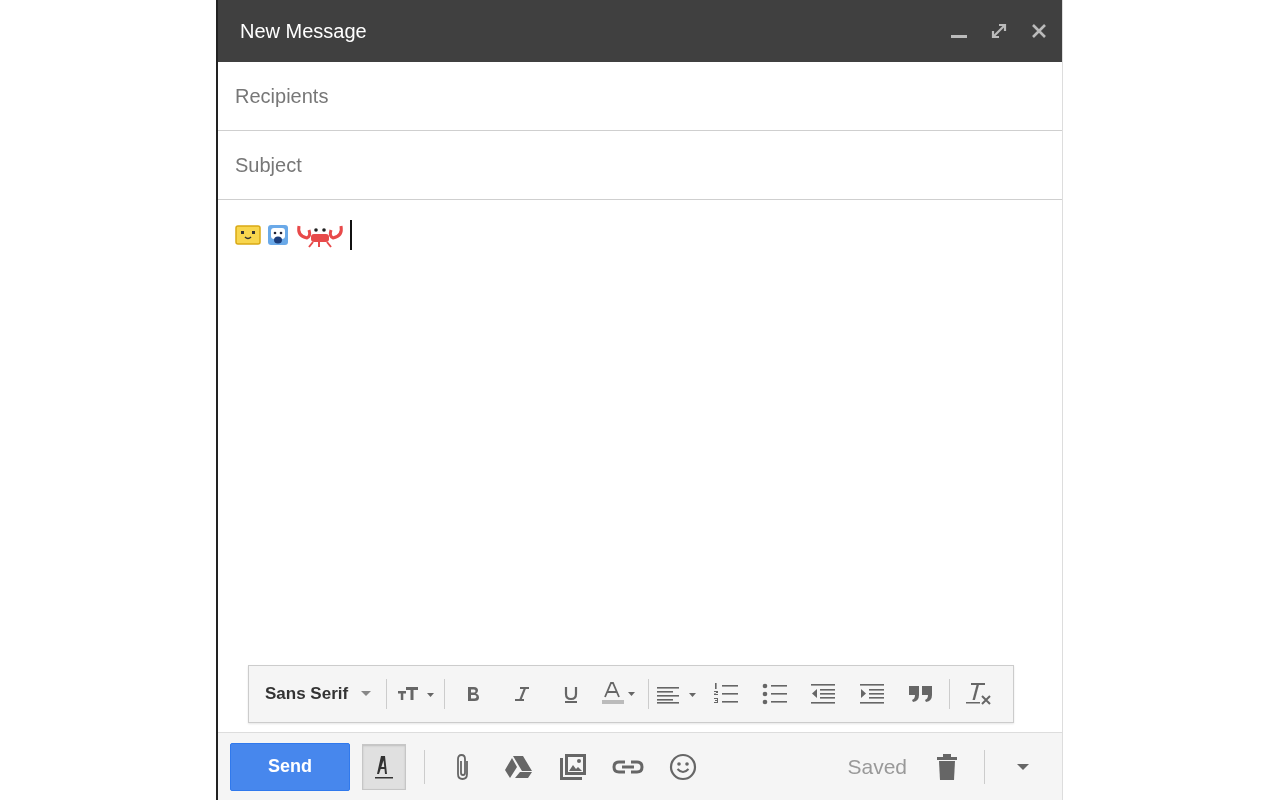 The height and width of the screenshot is (800, 1280). I want to click on smiley-emoji-icon, so click(248, 235).